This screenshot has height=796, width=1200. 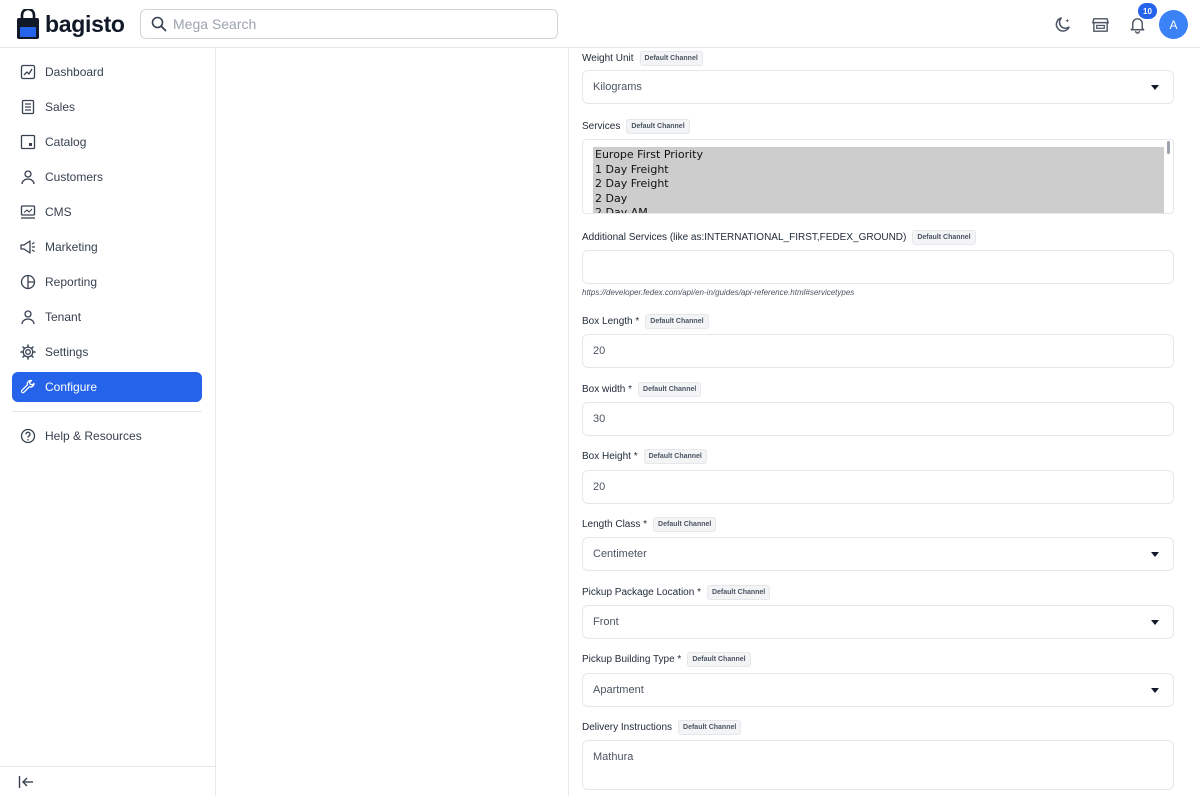 I want to click on service-option: 2 Day, so click(x=878, y=199).